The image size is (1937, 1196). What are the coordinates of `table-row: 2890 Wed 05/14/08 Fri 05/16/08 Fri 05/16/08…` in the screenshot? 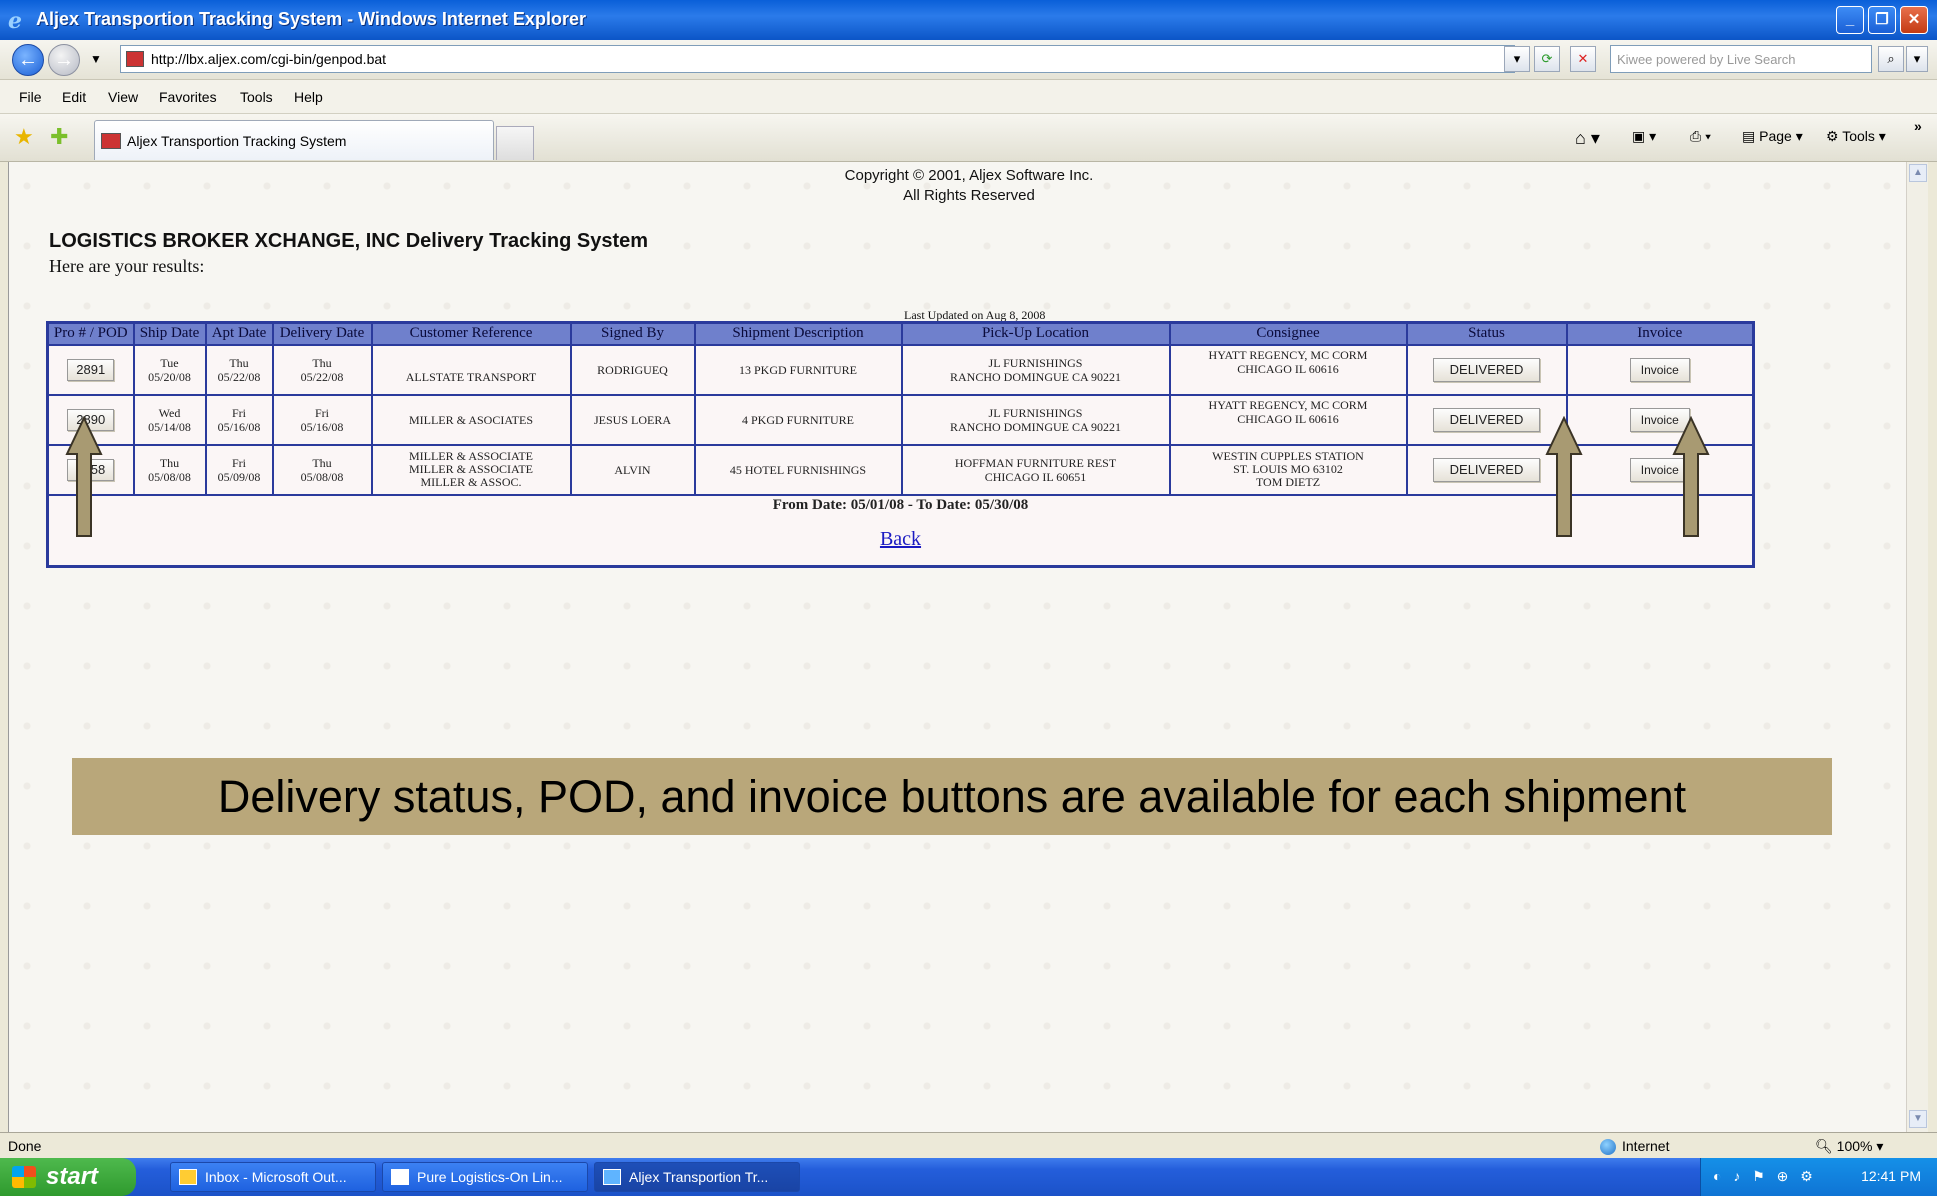 It's located at (900, 419).